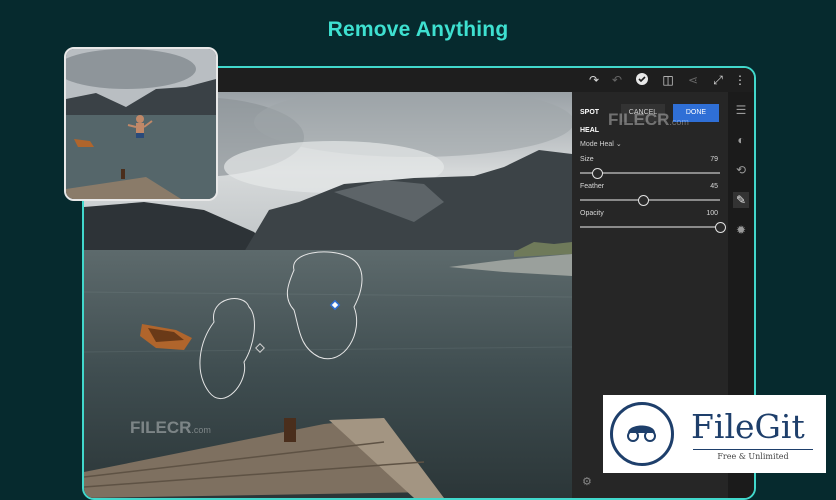 This screenshot has height=500, width=836. I want to click on opacity-slider-thumb, so click(720, 227).